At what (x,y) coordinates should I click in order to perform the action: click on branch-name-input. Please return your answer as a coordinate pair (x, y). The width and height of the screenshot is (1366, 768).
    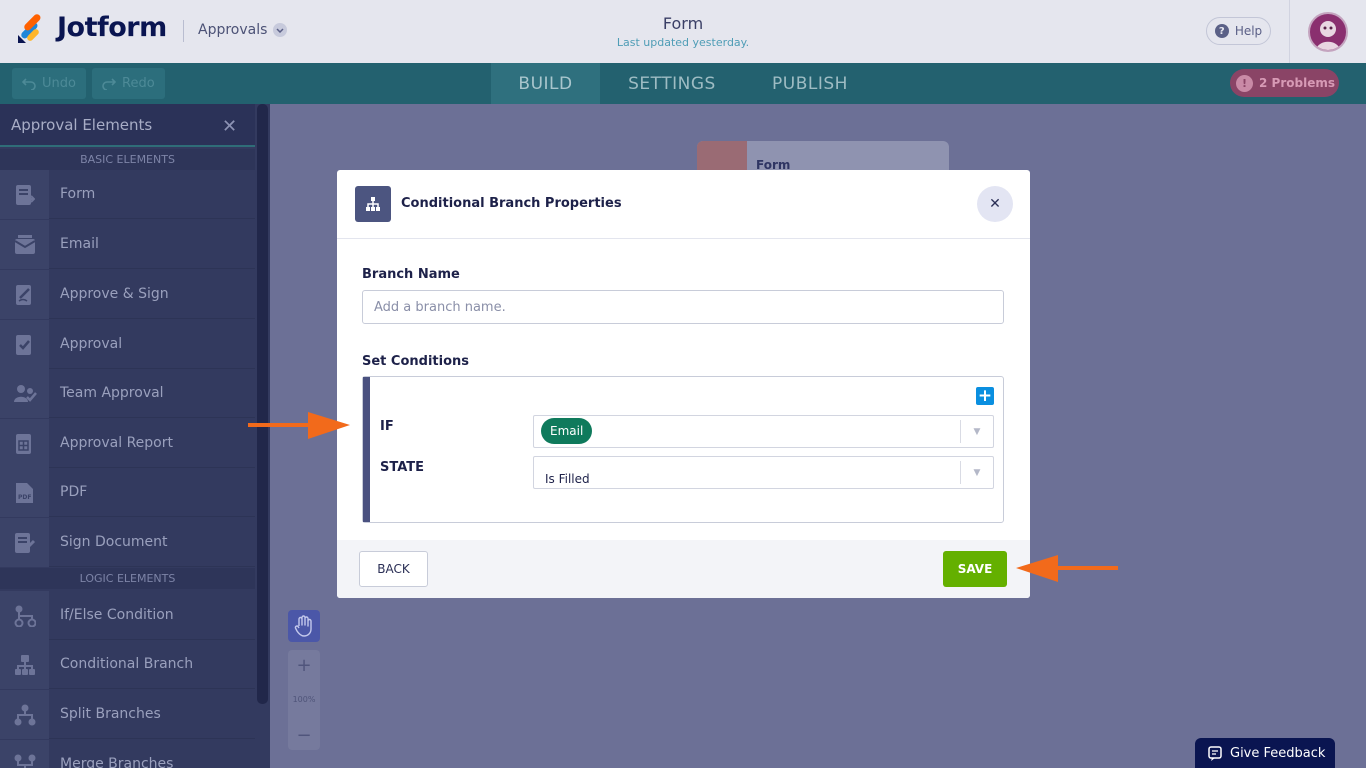
    Looking at the image, I should click on (683, 307).